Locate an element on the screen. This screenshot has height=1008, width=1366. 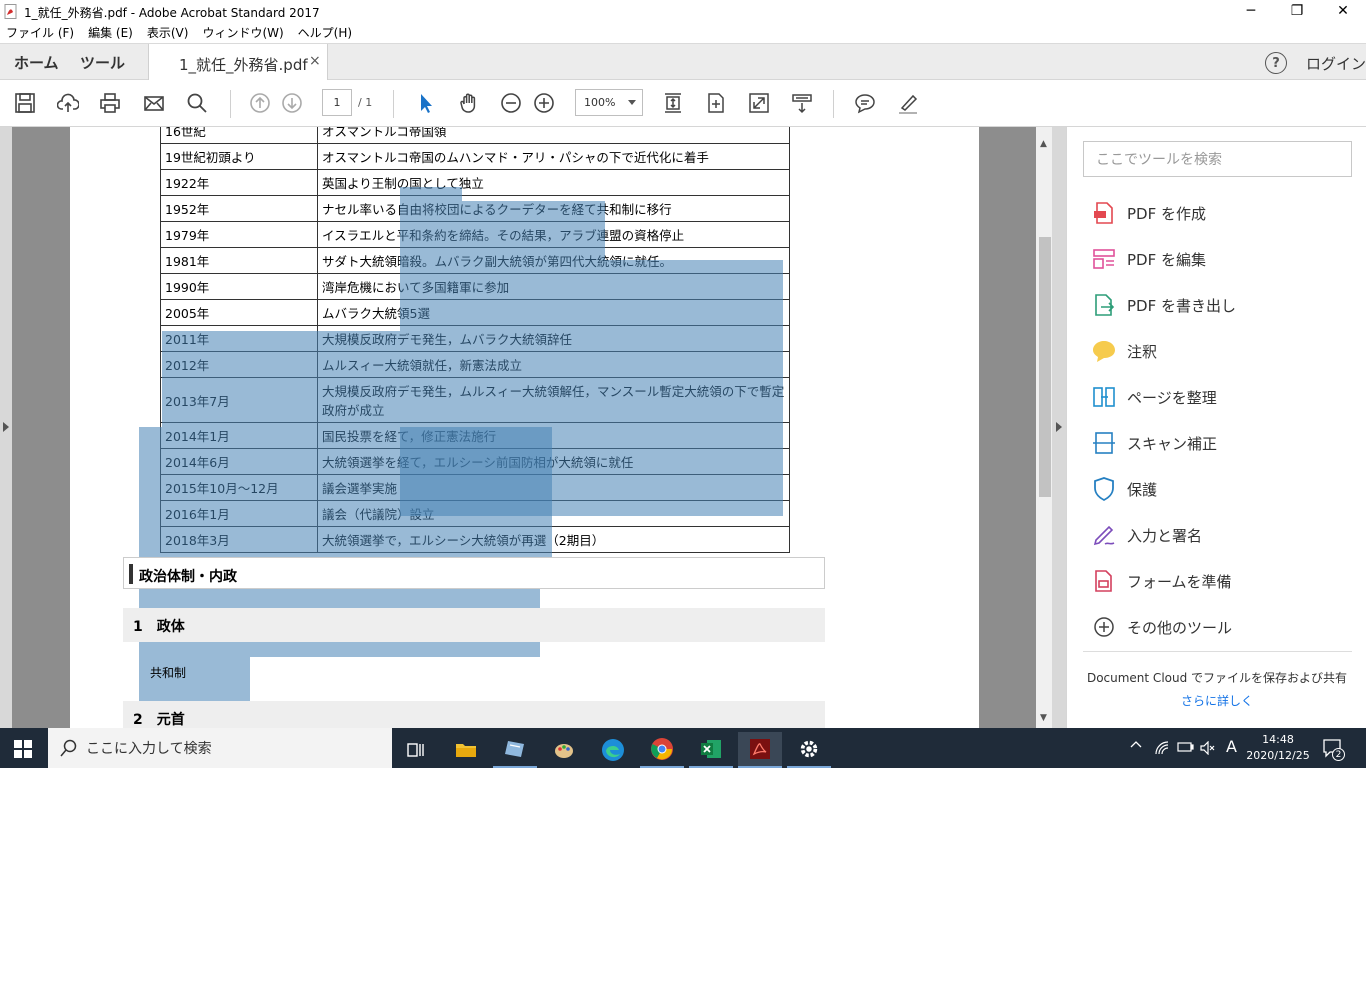
menu-edit: 編集 (E) is located at coordinates (110, 32).